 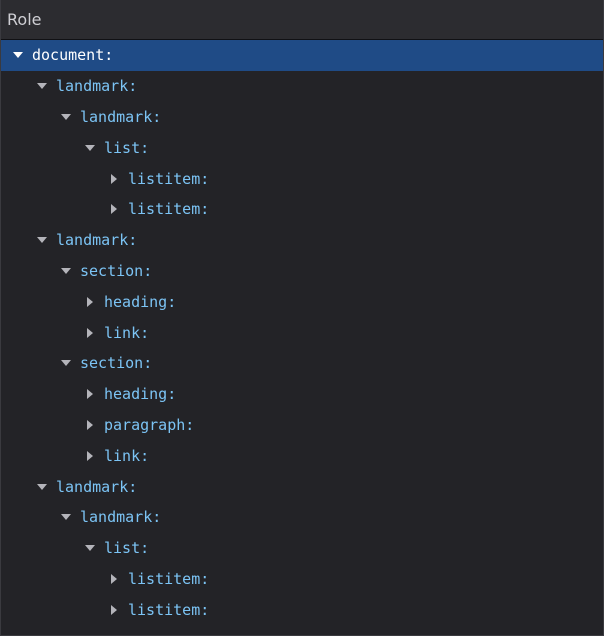 I want to click on tree-row-paragraph: paragraph:, so click(x=302, y=425).